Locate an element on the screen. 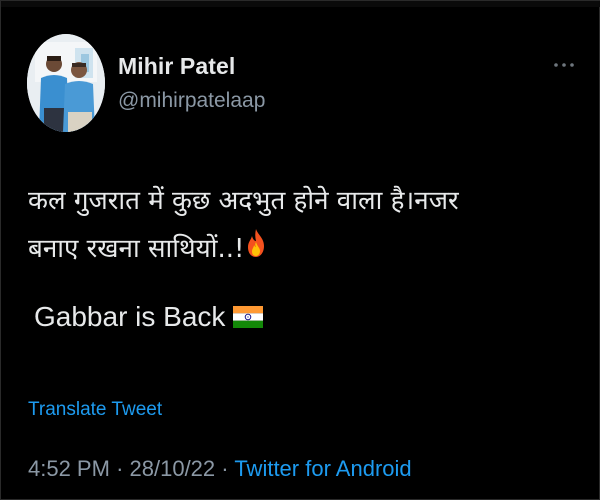  fire-emoji-icon is located at coordinates (256, 250).